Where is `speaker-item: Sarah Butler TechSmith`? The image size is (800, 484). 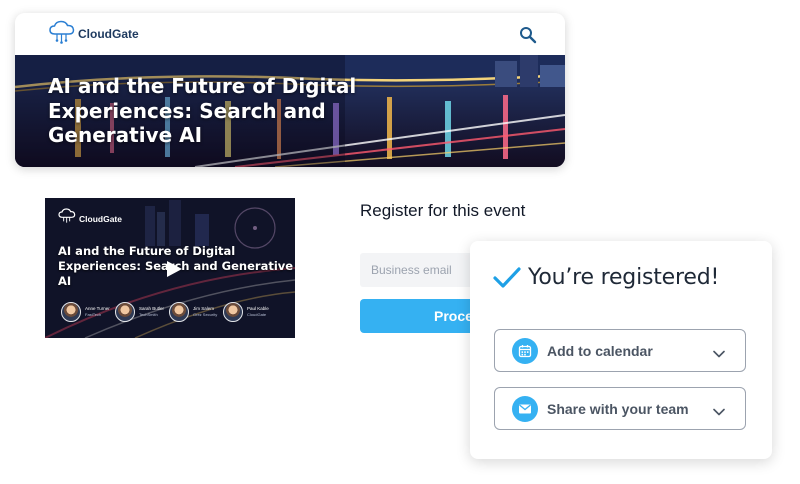
speaker-item: Sarah Butler TechSmith is located at coordinates (142, 312).